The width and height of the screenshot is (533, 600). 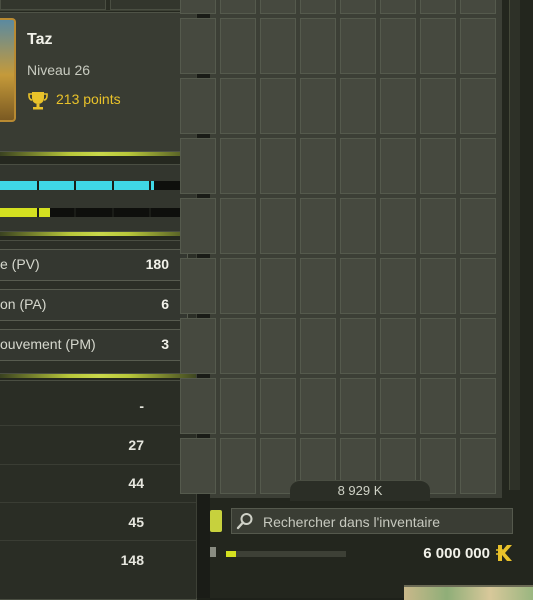 What do you see at coordinates (23, 304) in the screenshot?
I see `stat-label: on (PA)` at bounding box center [23, 304].